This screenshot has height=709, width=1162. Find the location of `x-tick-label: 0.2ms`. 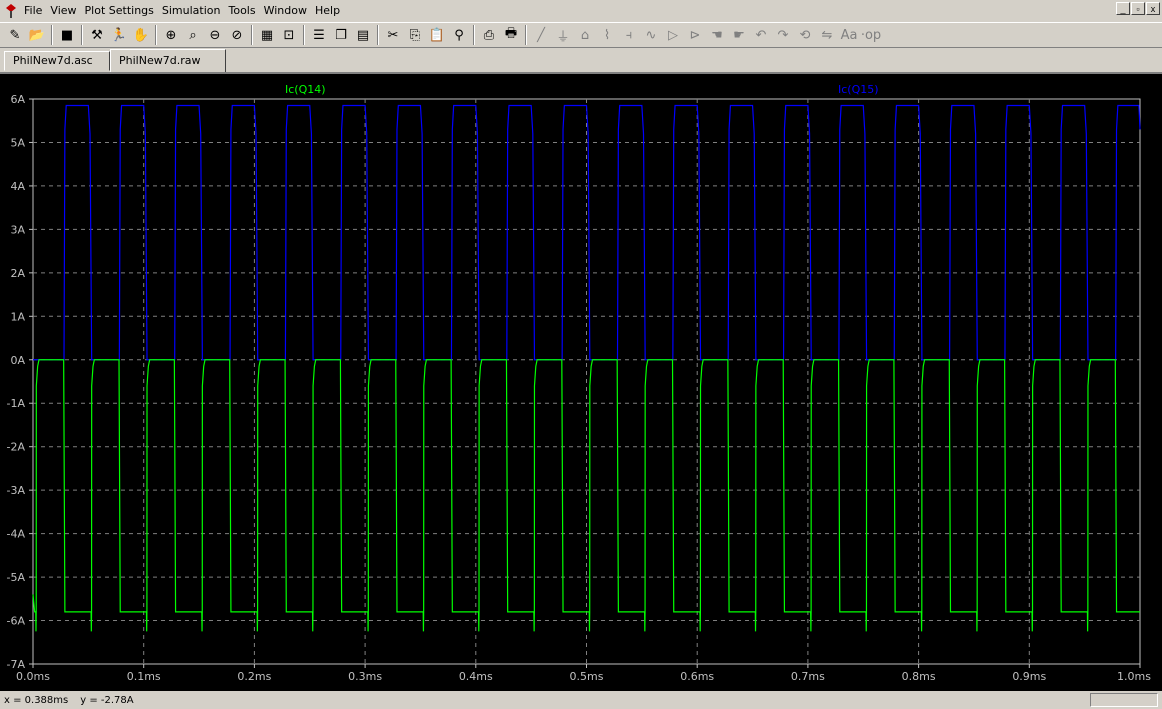

x-tick-label: 0.2ms is located at coordinates (254, 676).